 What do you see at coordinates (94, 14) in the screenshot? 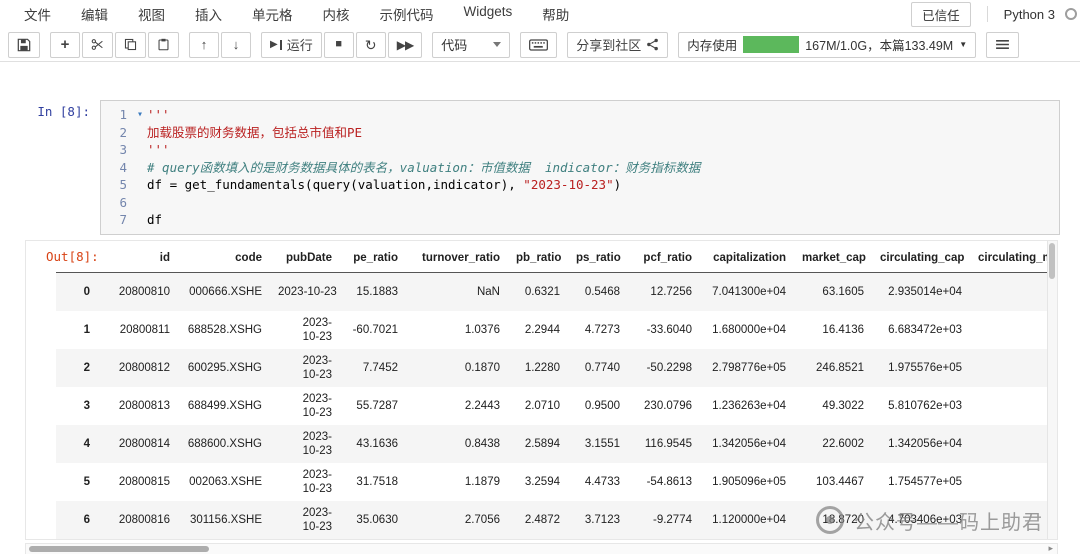
I see `menu-item-1: 编辑` at bounding box center [94, 14].